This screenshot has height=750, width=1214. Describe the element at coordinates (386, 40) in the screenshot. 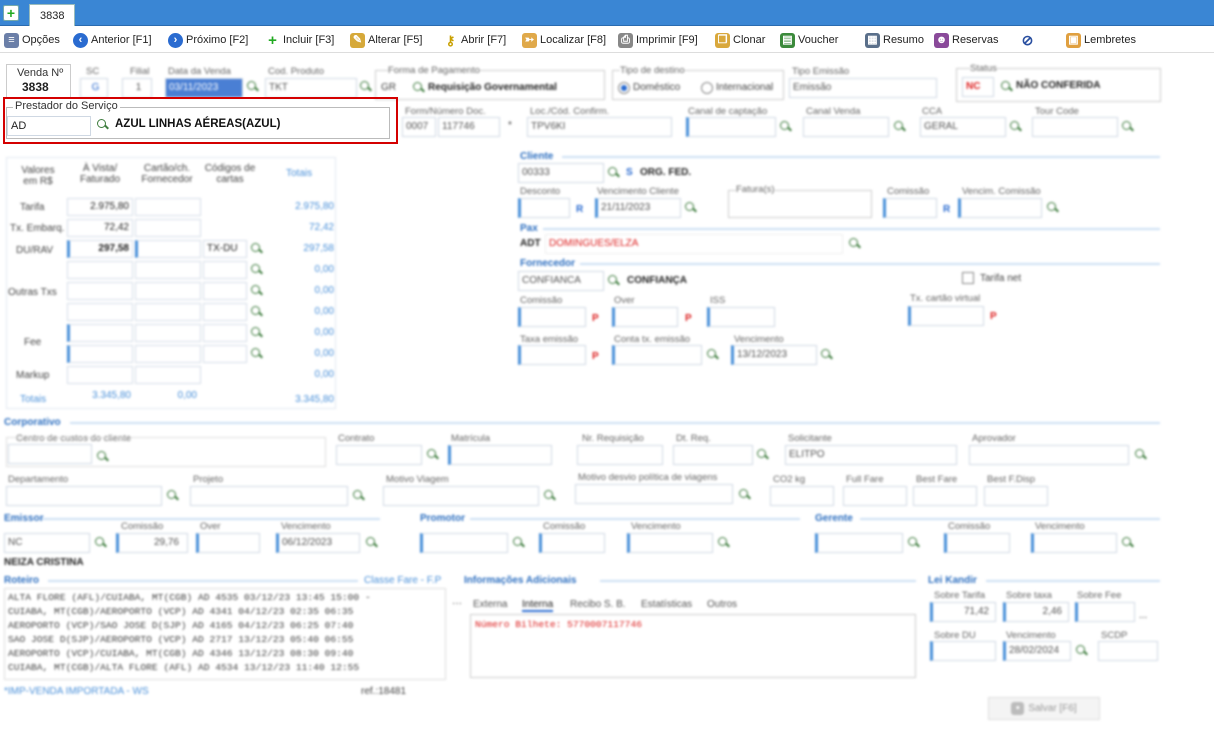

I see `edit-button: ✎ Alterar [F5]` at that location.